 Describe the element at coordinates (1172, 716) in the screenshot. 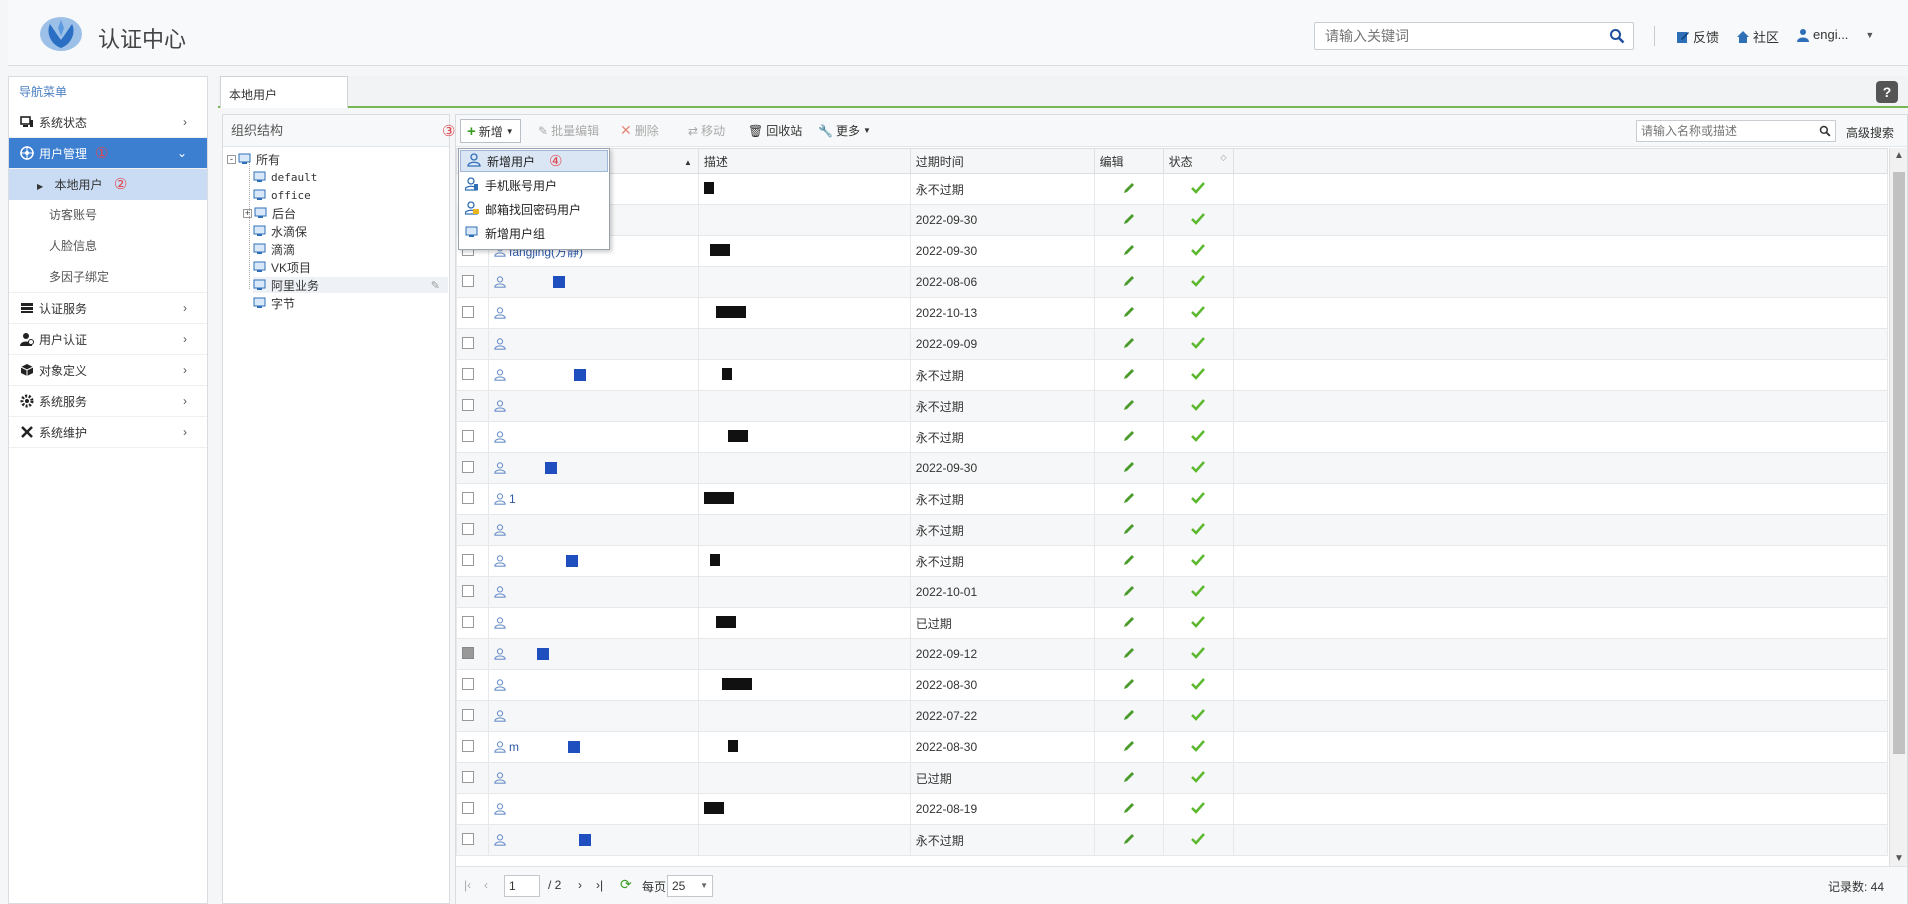

I see `table-row: 2022-07-22` at that location.